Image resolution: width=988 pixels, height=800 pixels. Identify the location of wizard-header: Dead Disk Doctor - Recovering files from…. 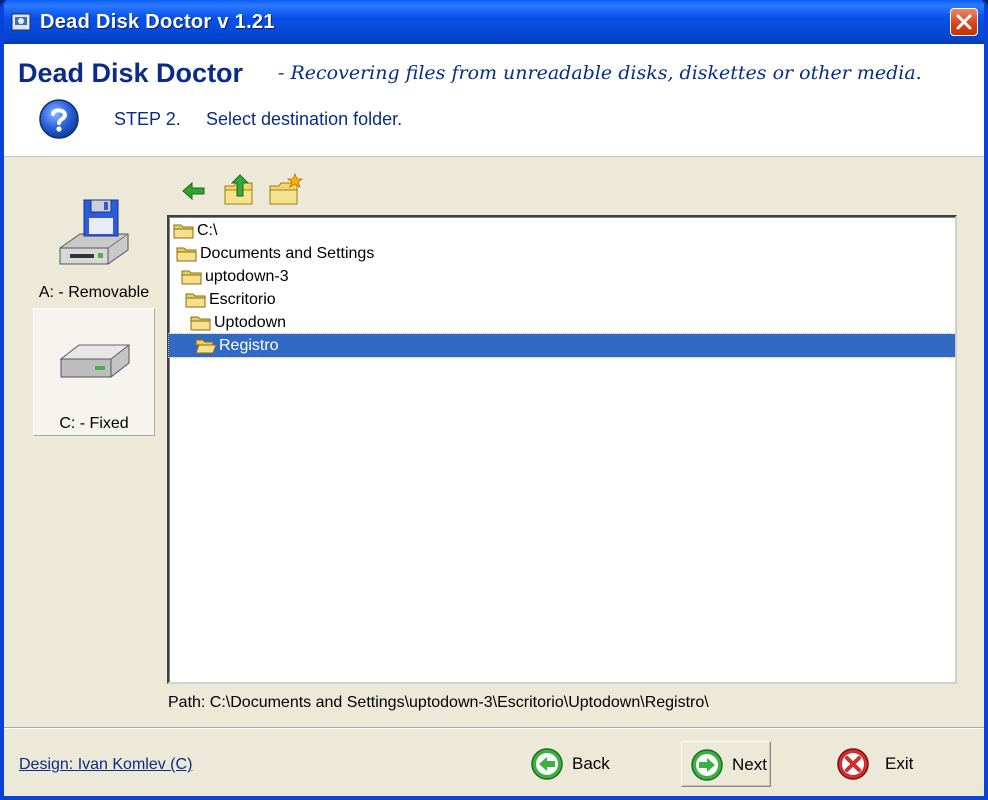
(494, 100).